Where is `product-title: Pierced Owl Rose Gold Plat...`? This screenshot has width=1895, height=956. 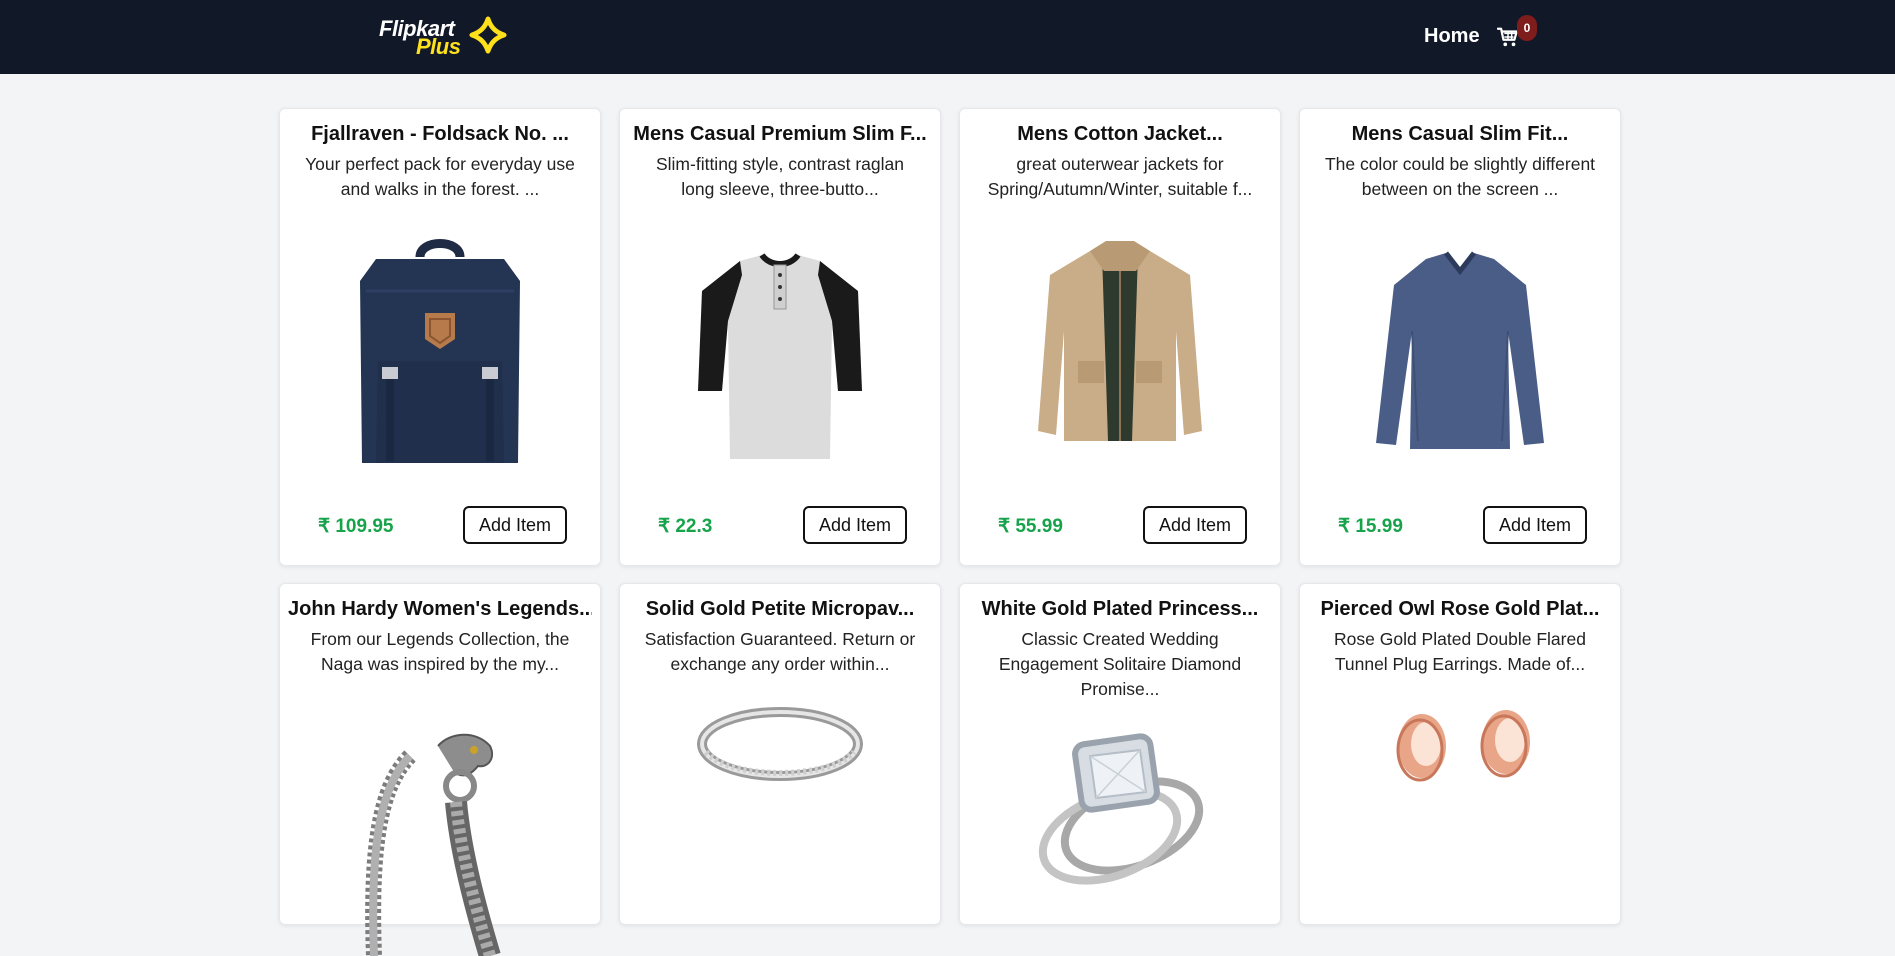 product-title: Pierced Owl Rose Gold Plat... is located at coordinates (1460, 609).